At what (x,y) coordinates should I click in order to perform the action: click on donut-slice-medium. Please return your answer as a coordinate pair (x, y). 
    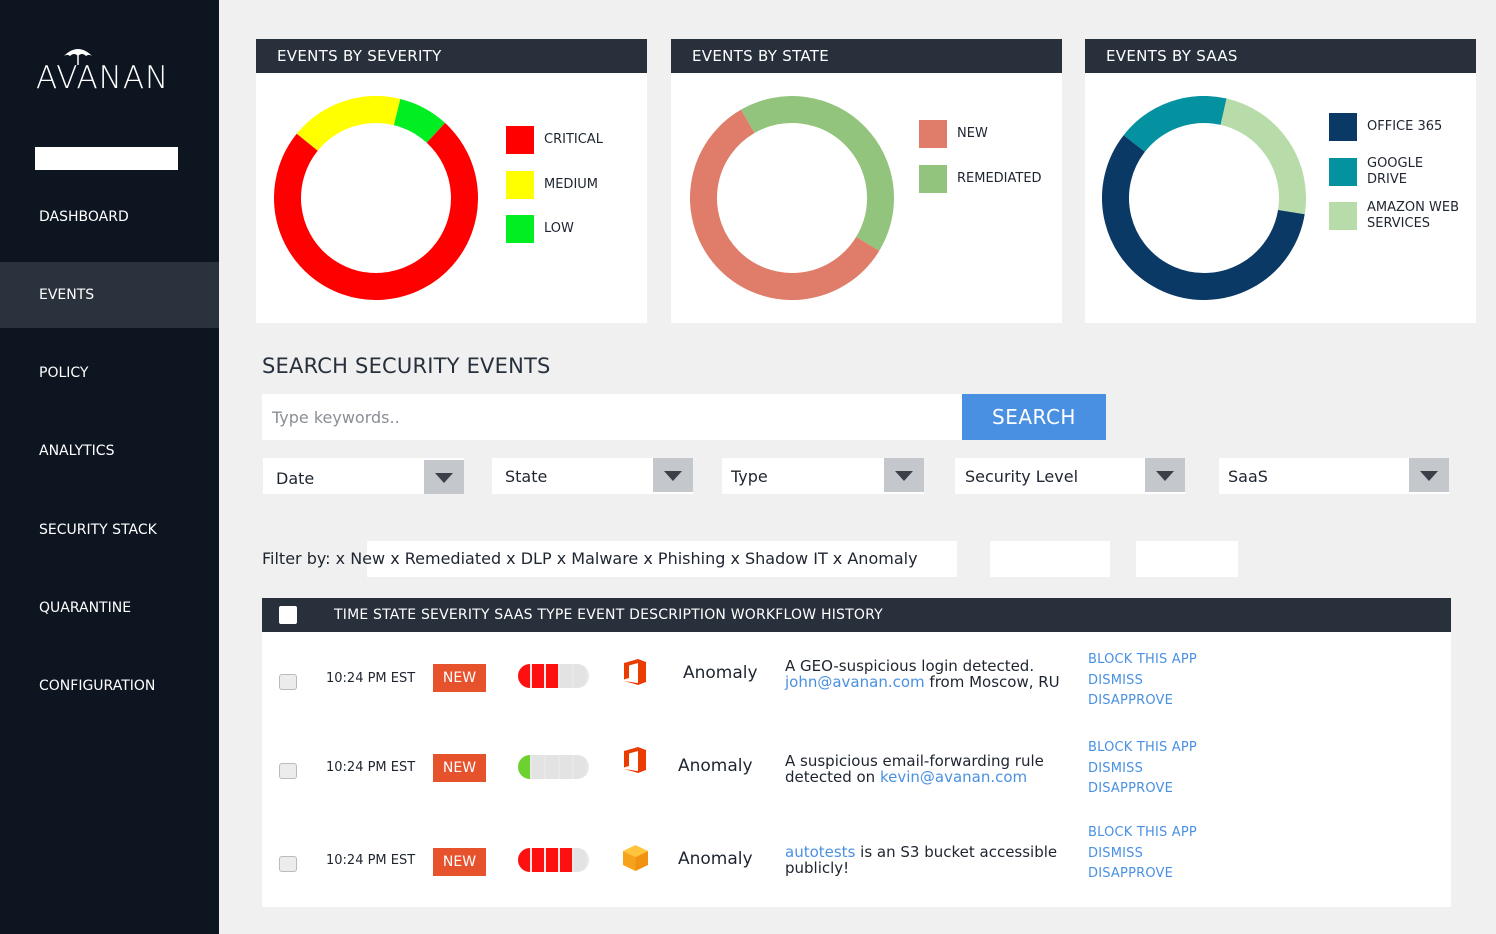
    Looking at the image, I should click on (348, 124).